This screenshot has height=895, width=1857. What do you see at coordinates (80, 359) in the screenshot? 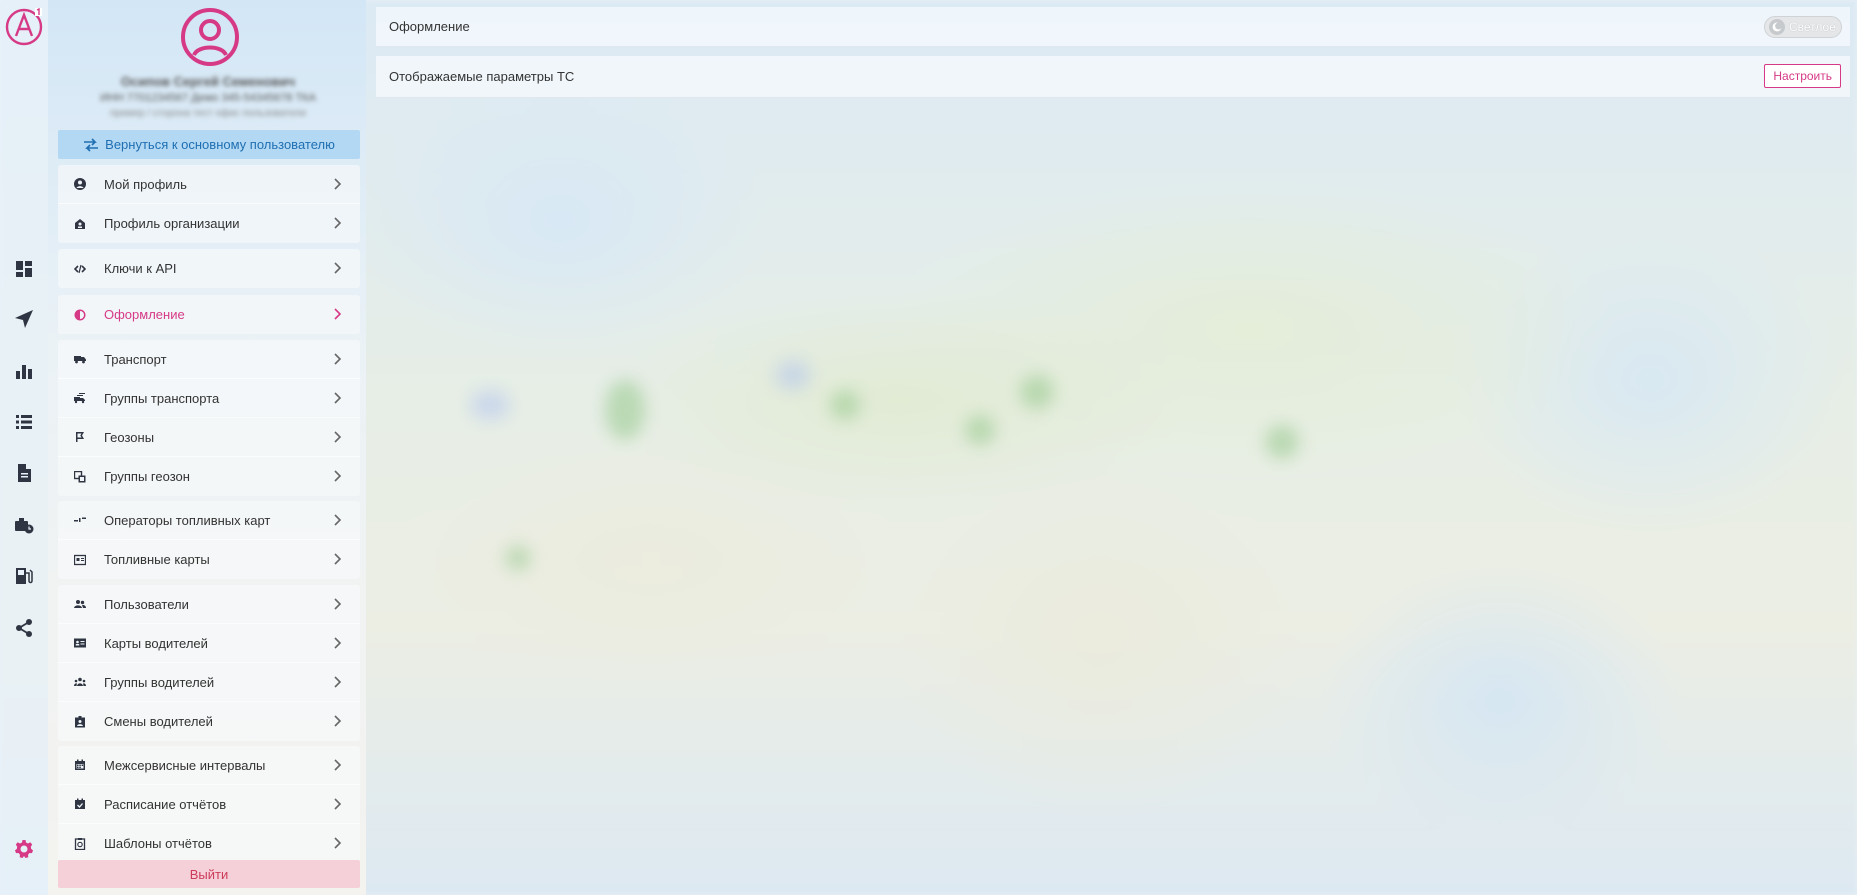
I see `truck-icon` at bounding box center [80, 359].